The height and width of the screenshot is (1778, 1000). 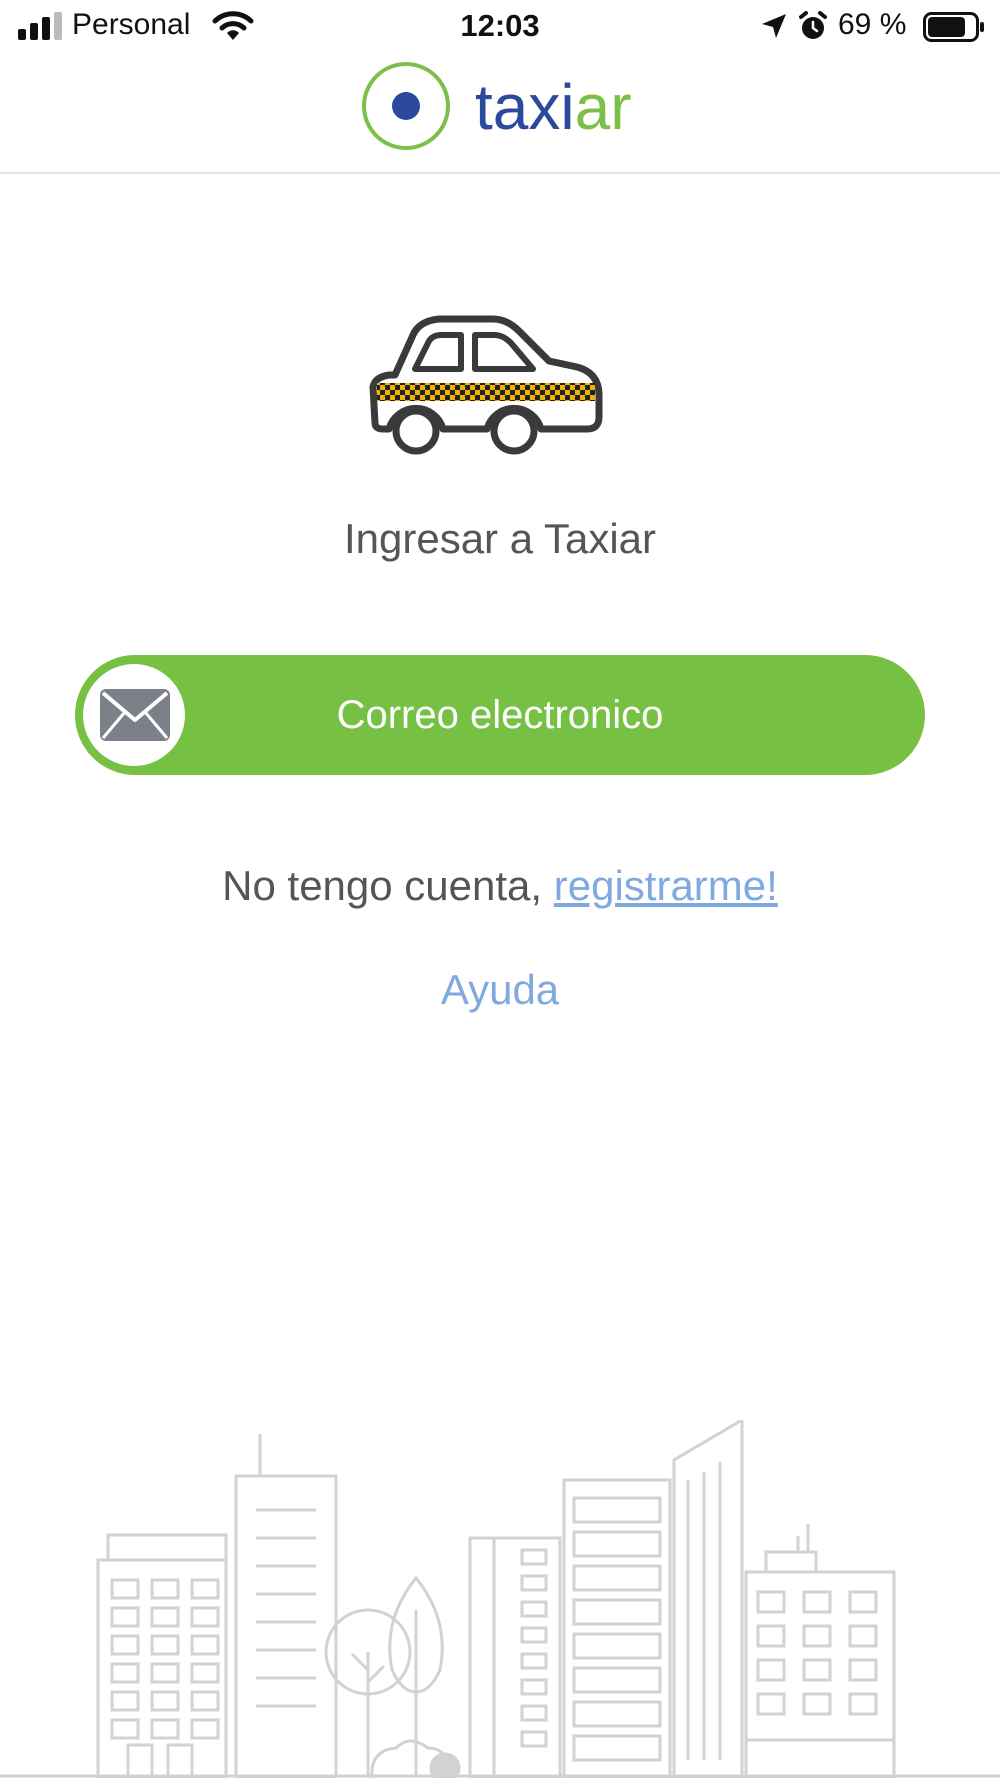 What do you see at coordinates (872, 24) in the screenshot?
I see `battery-percent: 69 %` at bounding box center [872, 24].